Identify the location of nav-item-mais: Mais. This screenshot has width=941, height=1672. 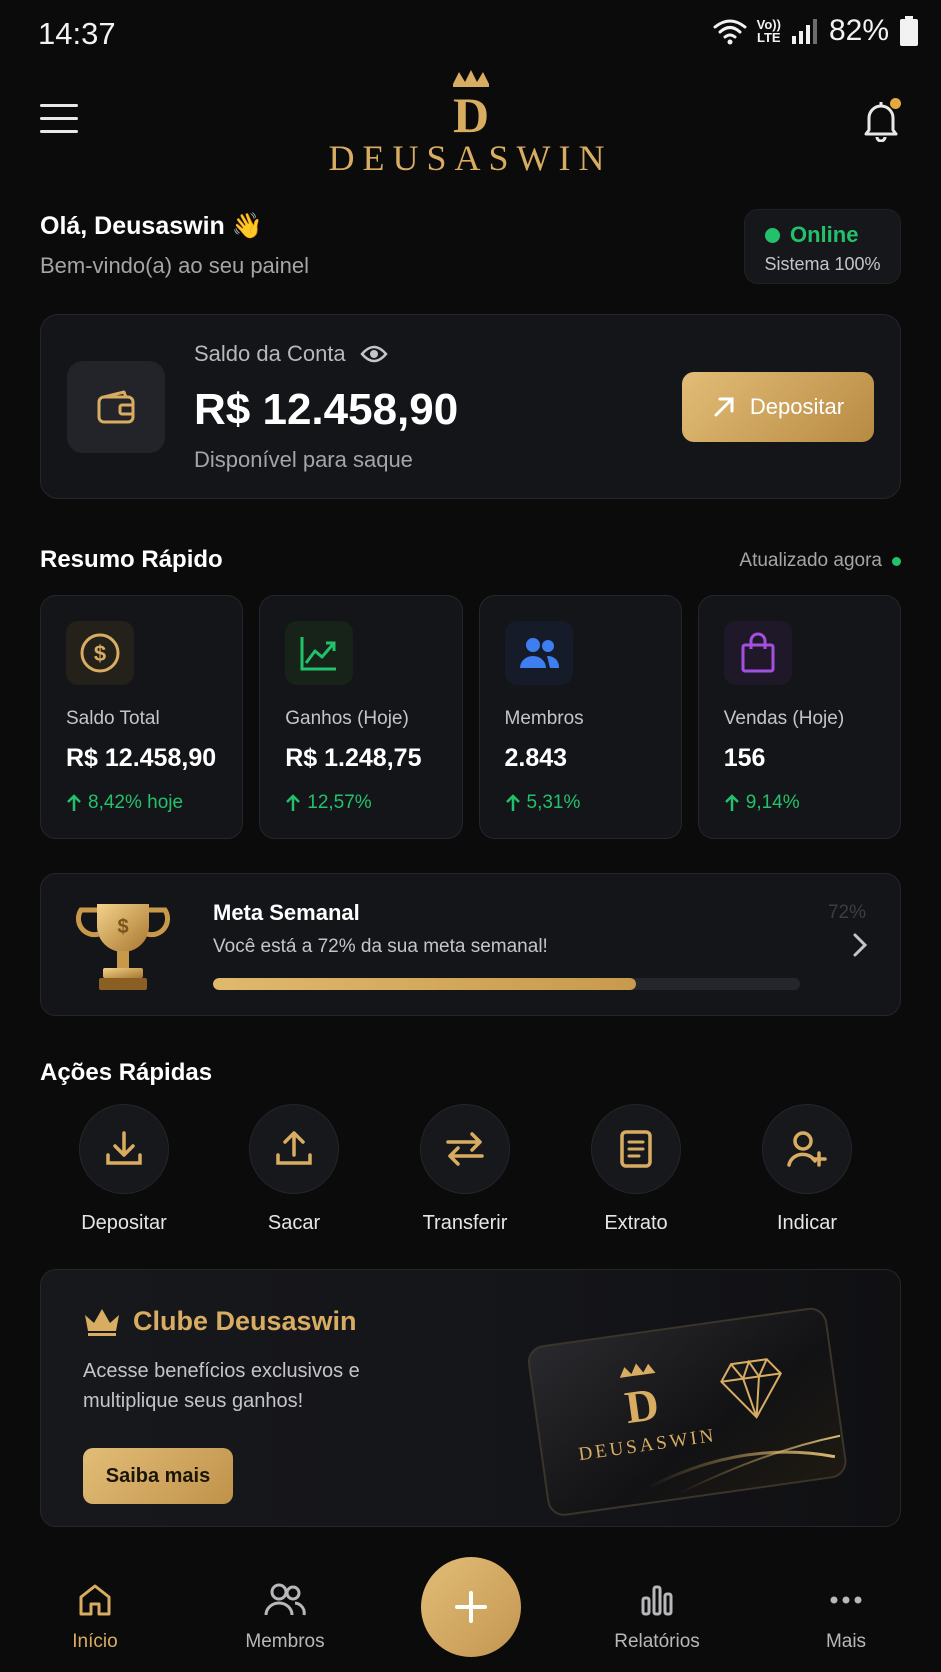
(846, 1617).